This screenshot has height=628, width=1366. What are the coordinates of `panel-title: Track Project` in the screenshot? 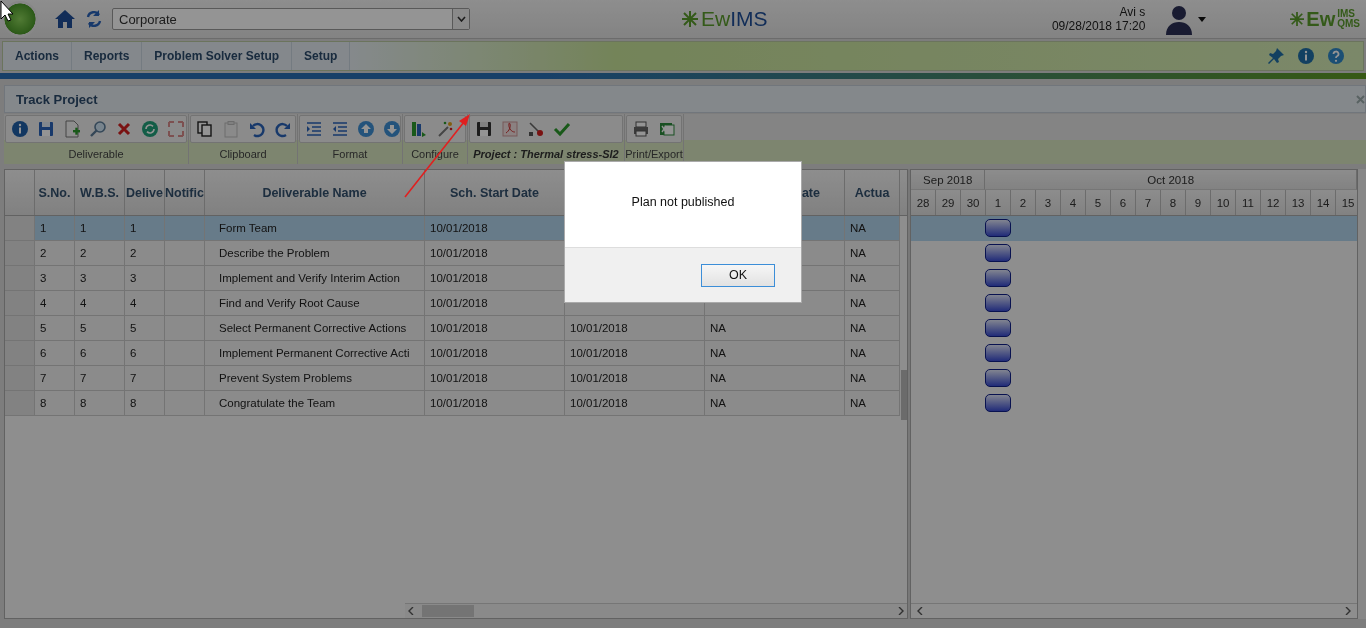 It's located at (57, 99).